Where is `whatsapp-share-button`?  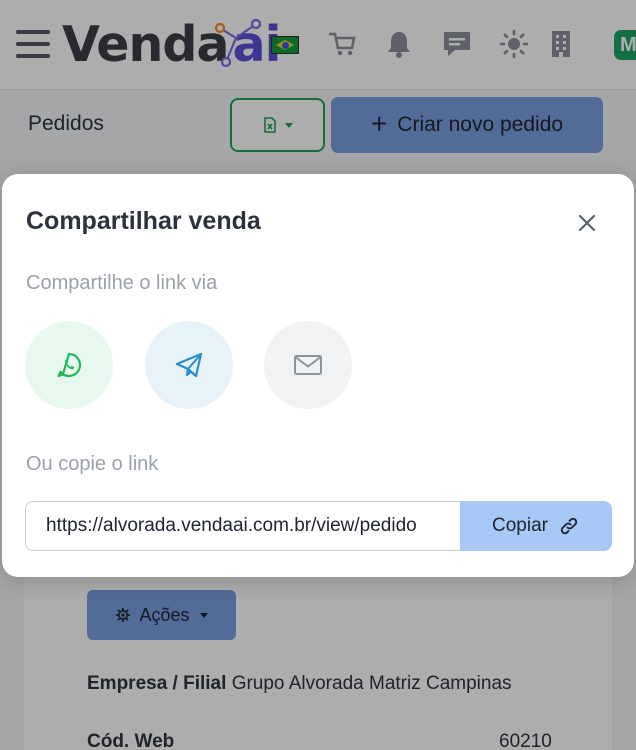 whatsapp-share-button is located at coordinates (69, 365).